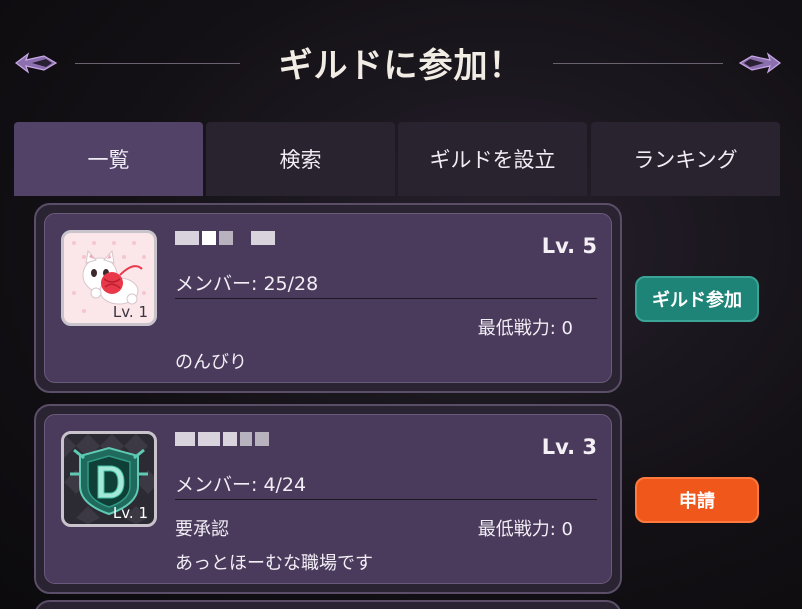  Describe the element at coordinates (401, 65) in the screenshot. I see `header: ギルドに参加！` at that location.